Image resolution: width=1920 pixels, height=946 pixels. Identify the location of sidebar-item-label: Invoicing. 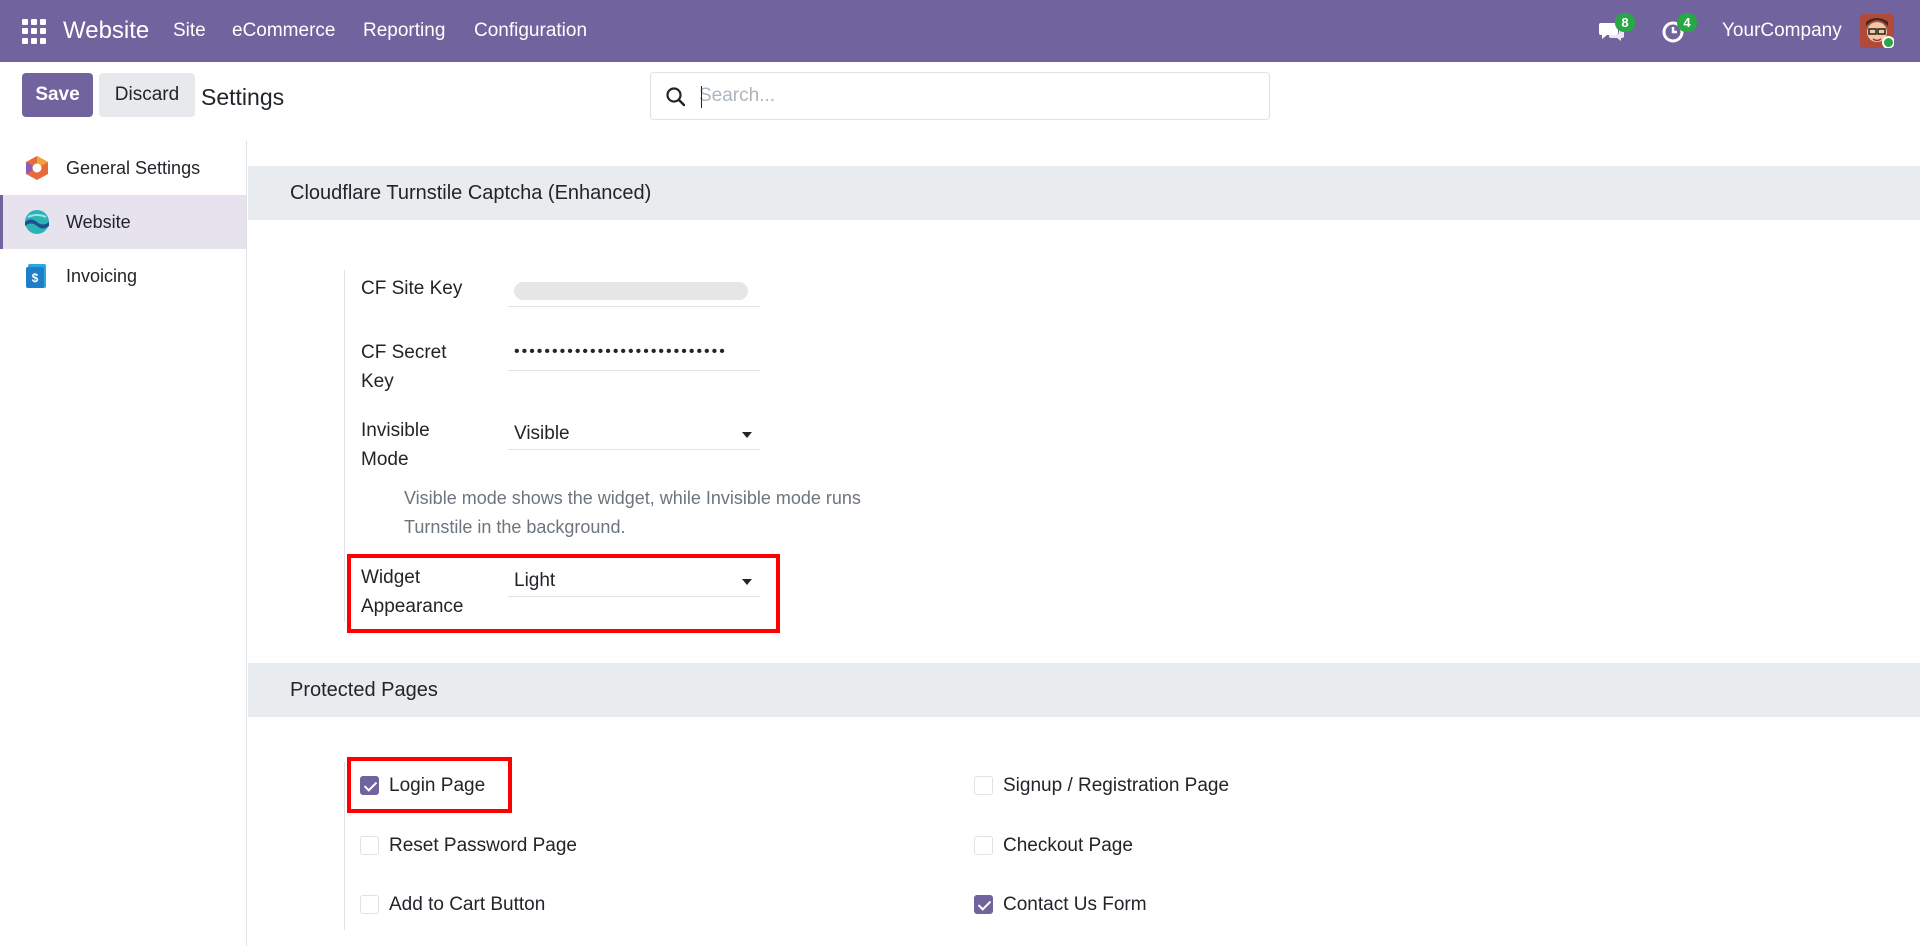
(102, 275).